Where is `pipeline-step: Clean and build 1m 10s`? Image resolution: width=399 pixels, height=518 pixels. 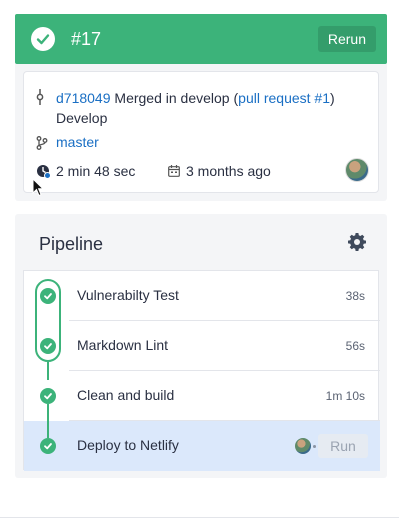
pipeline-step: Clean and build 1m 10s is located at coordinates (202, 396).